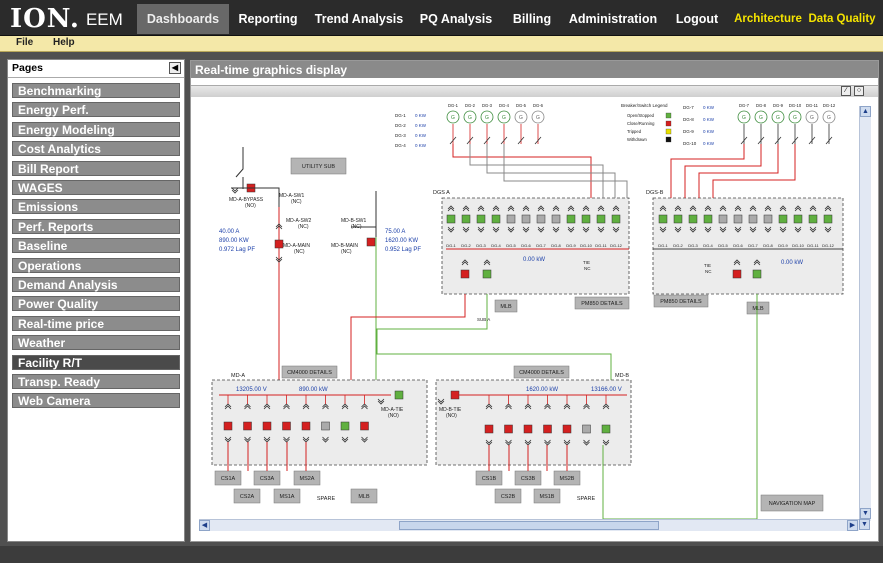  I want to click on nav-trend-analysis: Trend Analysis, so click(359, 19).